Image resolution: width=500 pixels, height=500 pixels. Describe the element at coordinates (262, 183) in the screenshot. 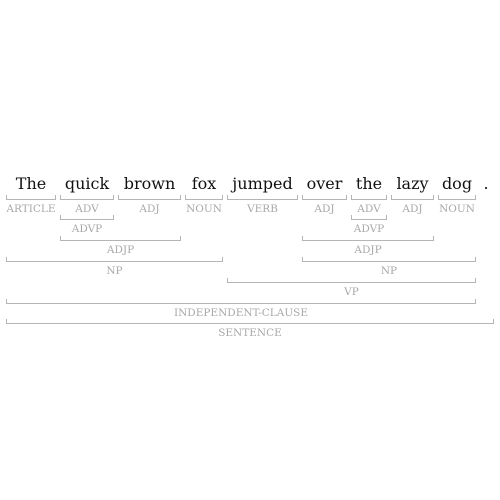

I see `word-jumped: jumped` at that location.